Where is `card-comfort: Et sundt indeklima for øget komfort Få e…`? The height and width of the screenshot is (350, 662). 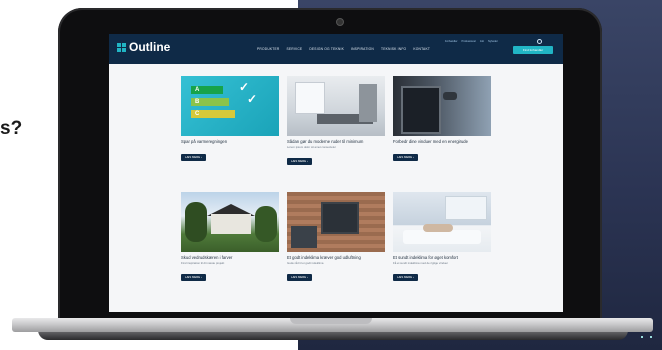 card-comfort: Et sundt indeklima for øget komfort Få e… is located at coordinates (442, 237).